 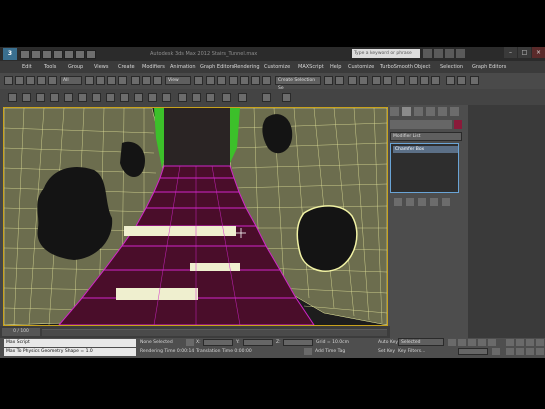 I want to click on menu-maxscript: MAXScript, so click(x=311, y=67).